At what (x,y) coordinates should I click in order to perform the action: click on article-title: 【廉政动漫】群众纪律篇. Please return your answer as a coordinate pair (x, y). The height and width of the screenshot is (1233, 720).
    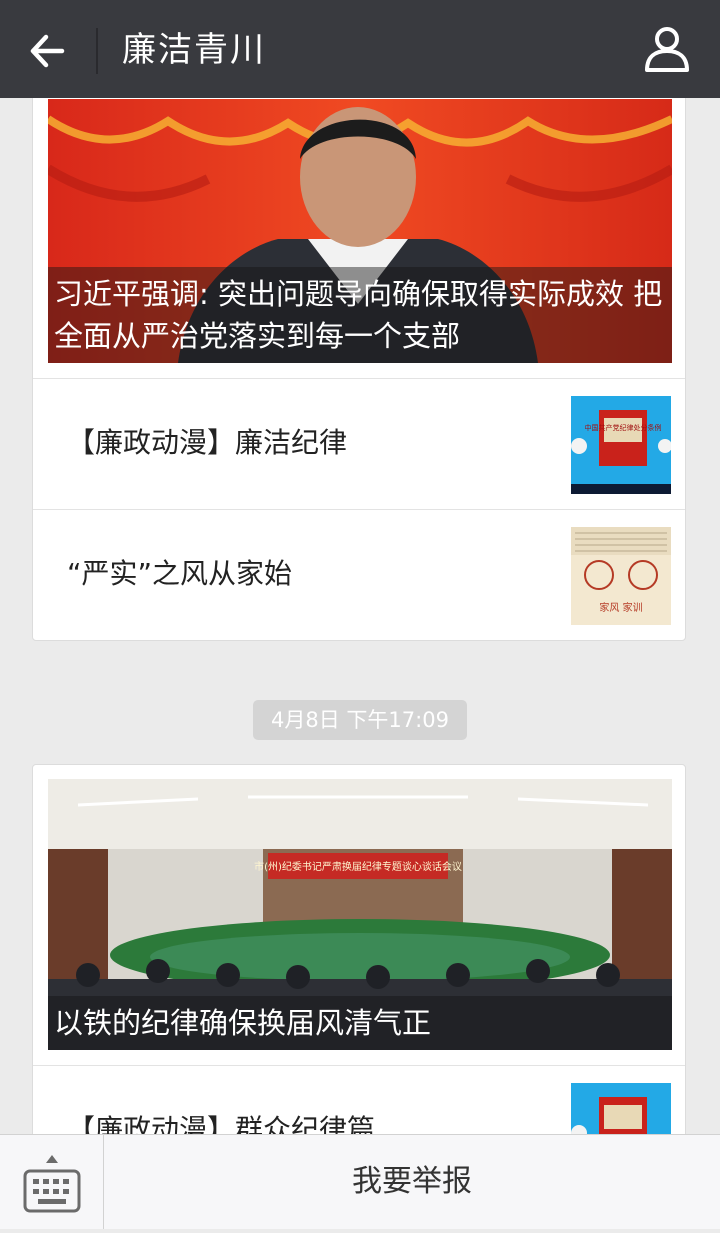
    Looking at the image, I should click on (221, 1123).